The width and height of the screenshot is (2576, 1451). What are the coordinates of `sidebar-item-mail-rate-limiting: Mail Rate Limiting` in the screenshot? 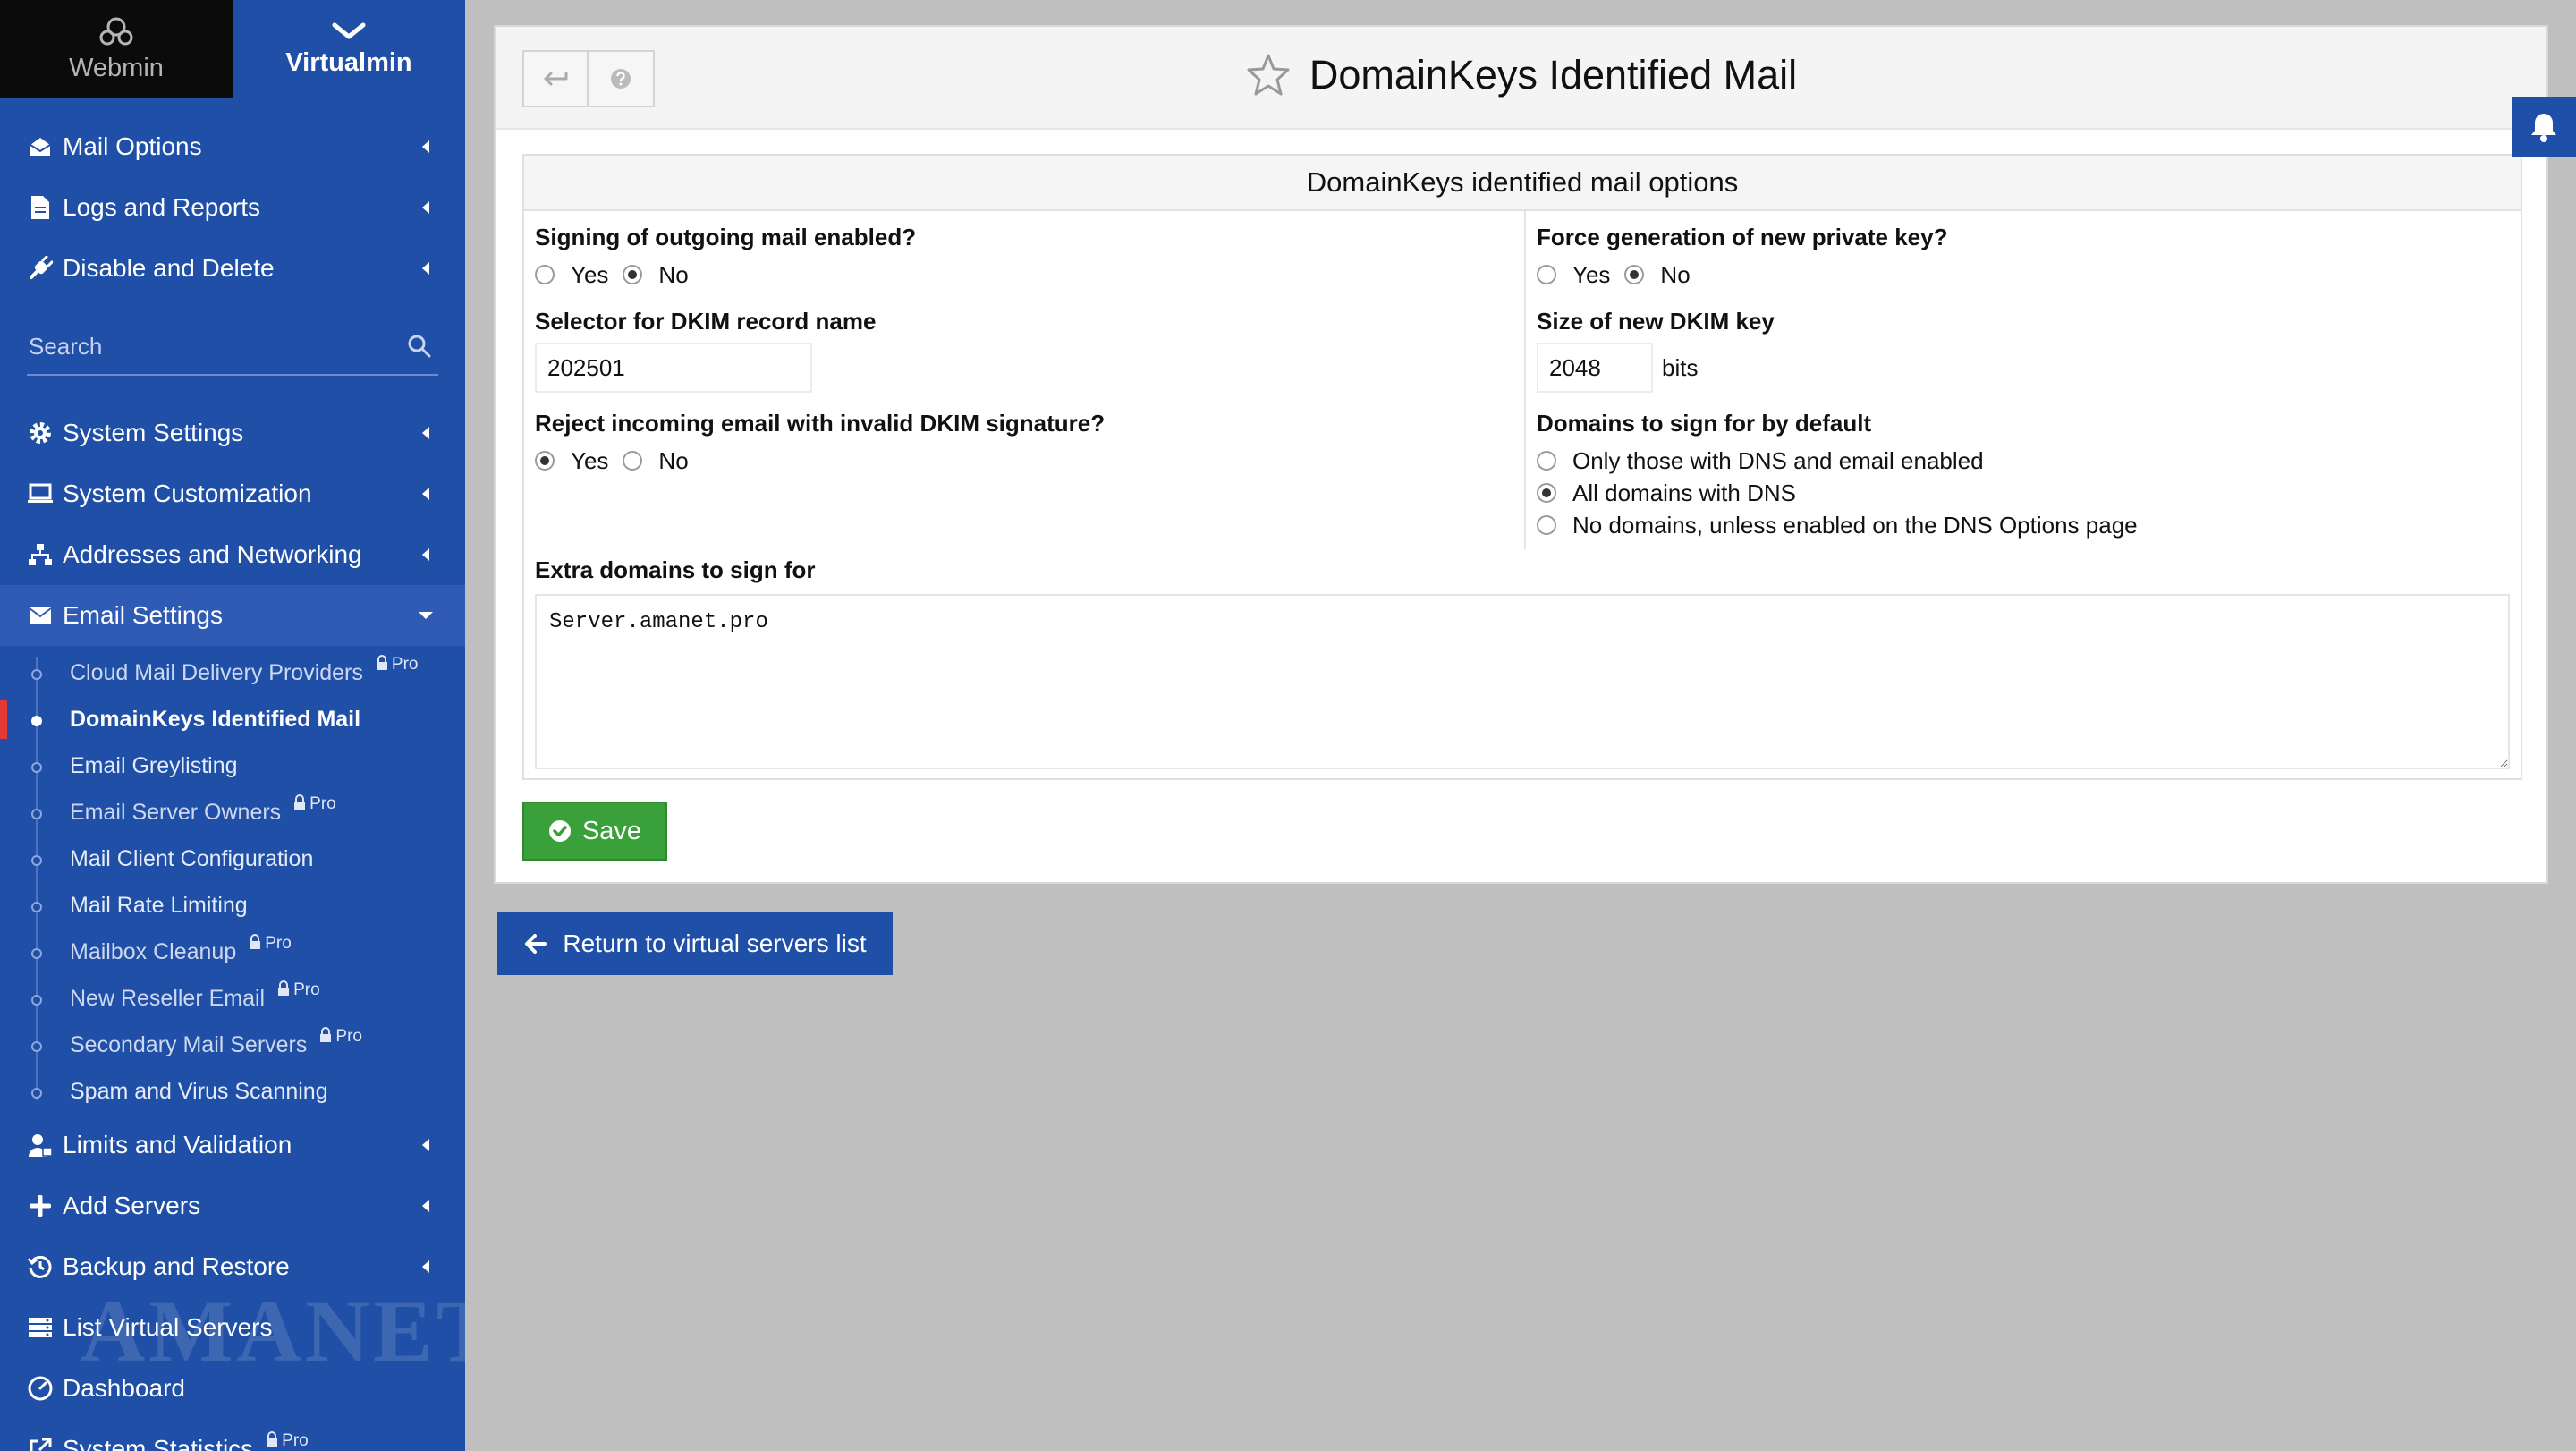 It's located at (232, 905).